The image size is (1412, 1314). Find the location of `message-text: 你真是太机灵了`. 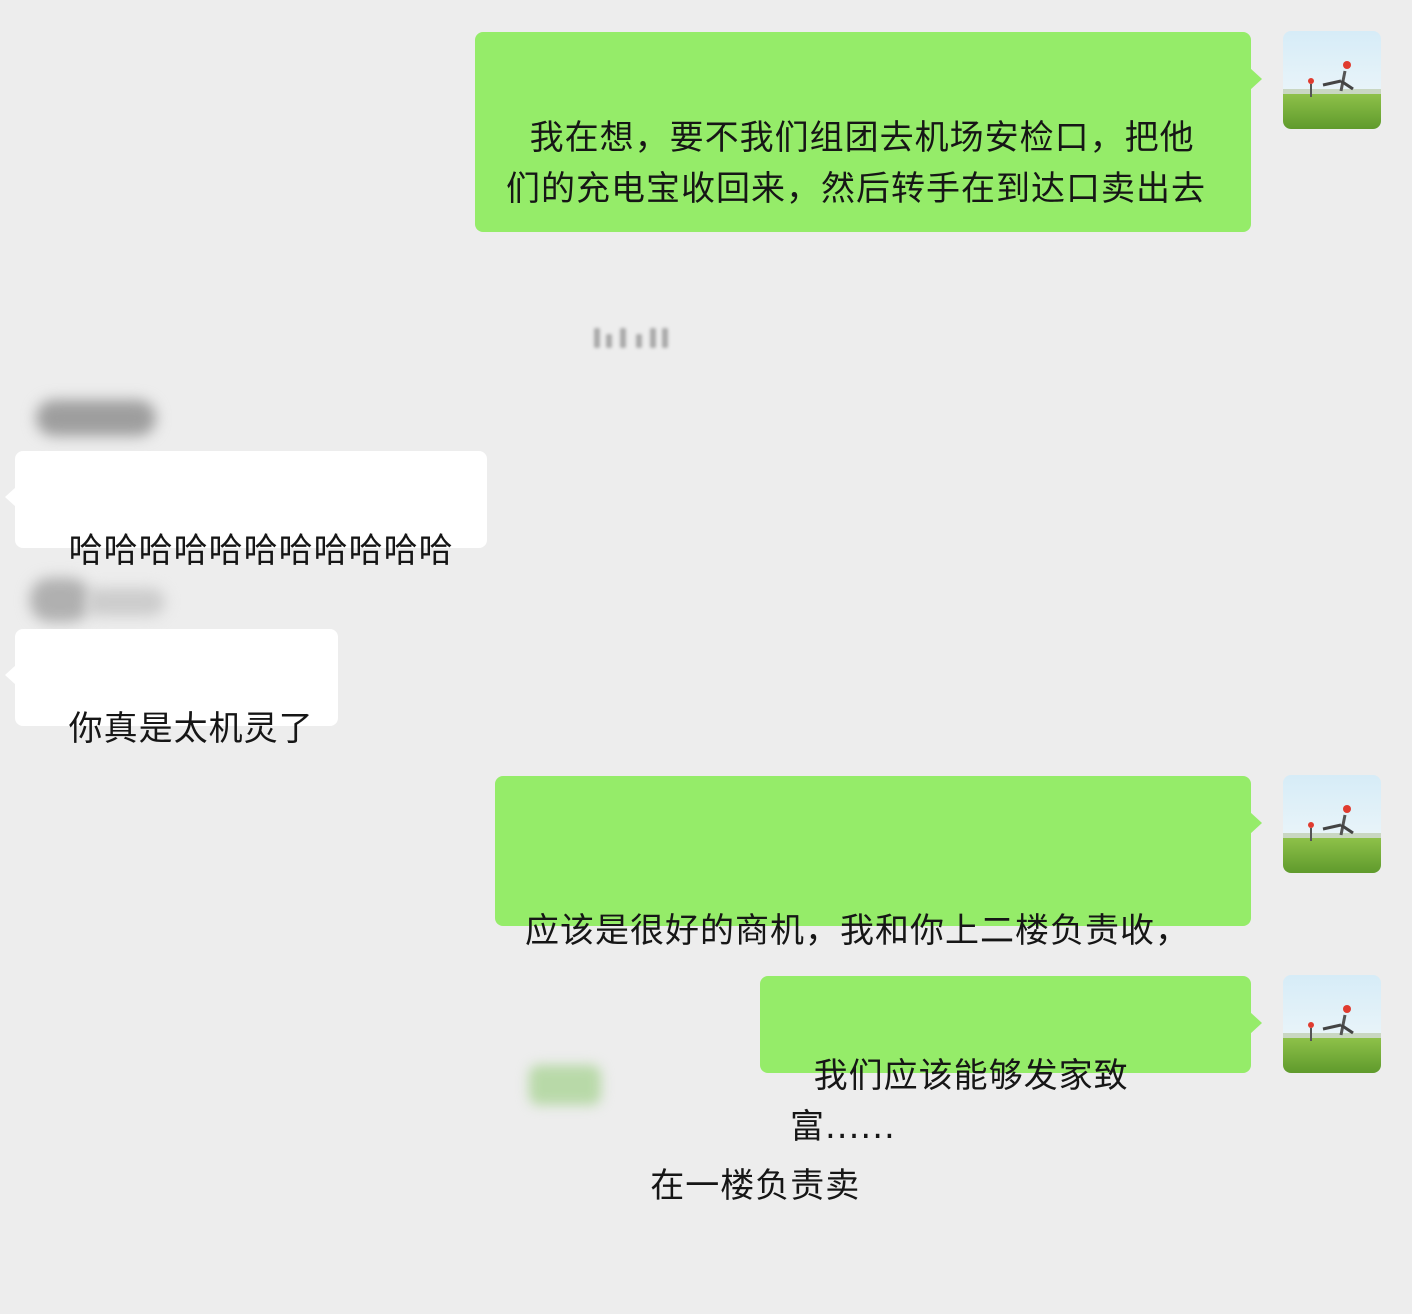

message-text: 你真是太机灵了 is located at coordinates (191, 729).